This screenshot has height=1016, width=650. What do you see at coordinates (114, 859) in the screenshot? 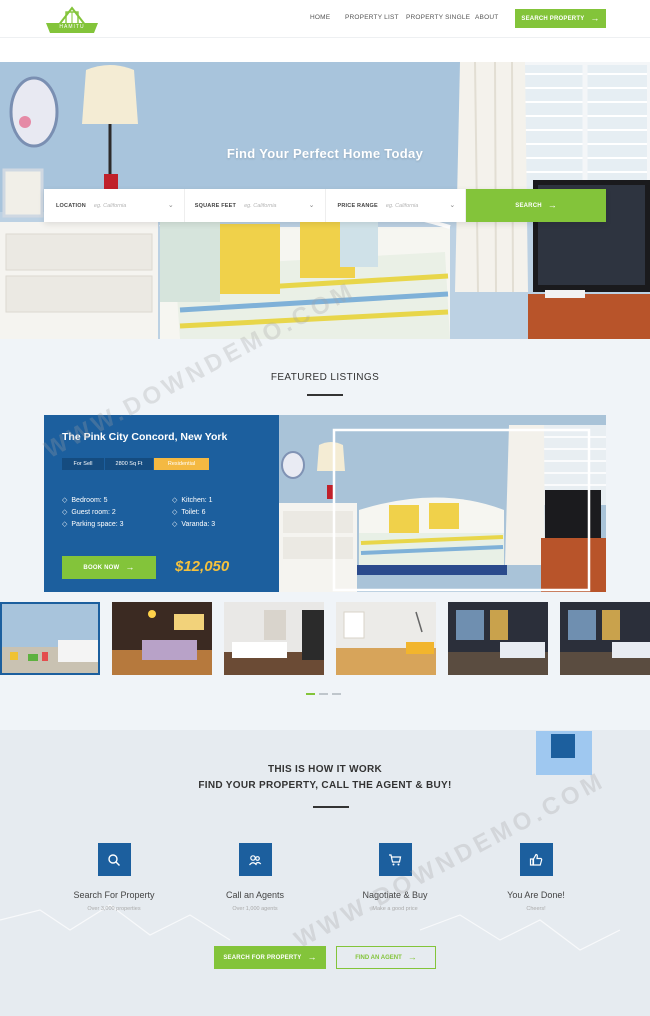
I see `search-icon` at bounding box center [114, 859].